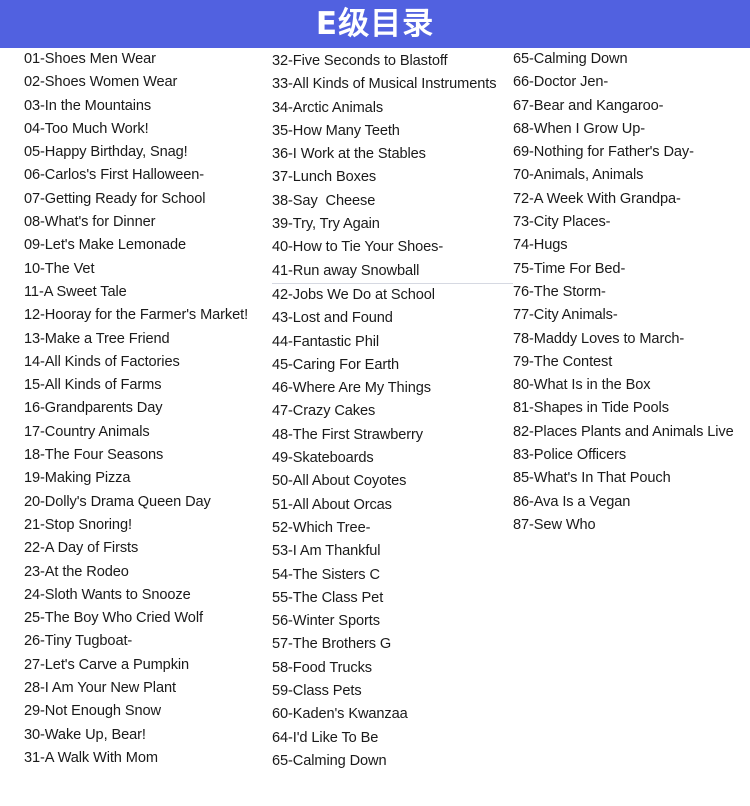 The width and height of the screenshot is (750, 806). What do you see at coordinates (148, 292) in the screenshot?
I see `catalog-entry: 11-A Sweet Tale` at bounding box center [148, 292].